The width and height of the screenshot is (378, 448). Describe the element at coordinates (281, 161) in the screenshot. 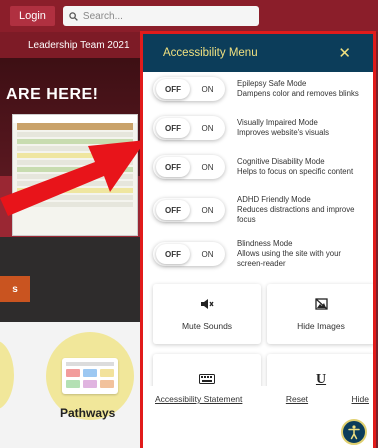

I see `mode-title: Cognitive Disability Mode` at that location.